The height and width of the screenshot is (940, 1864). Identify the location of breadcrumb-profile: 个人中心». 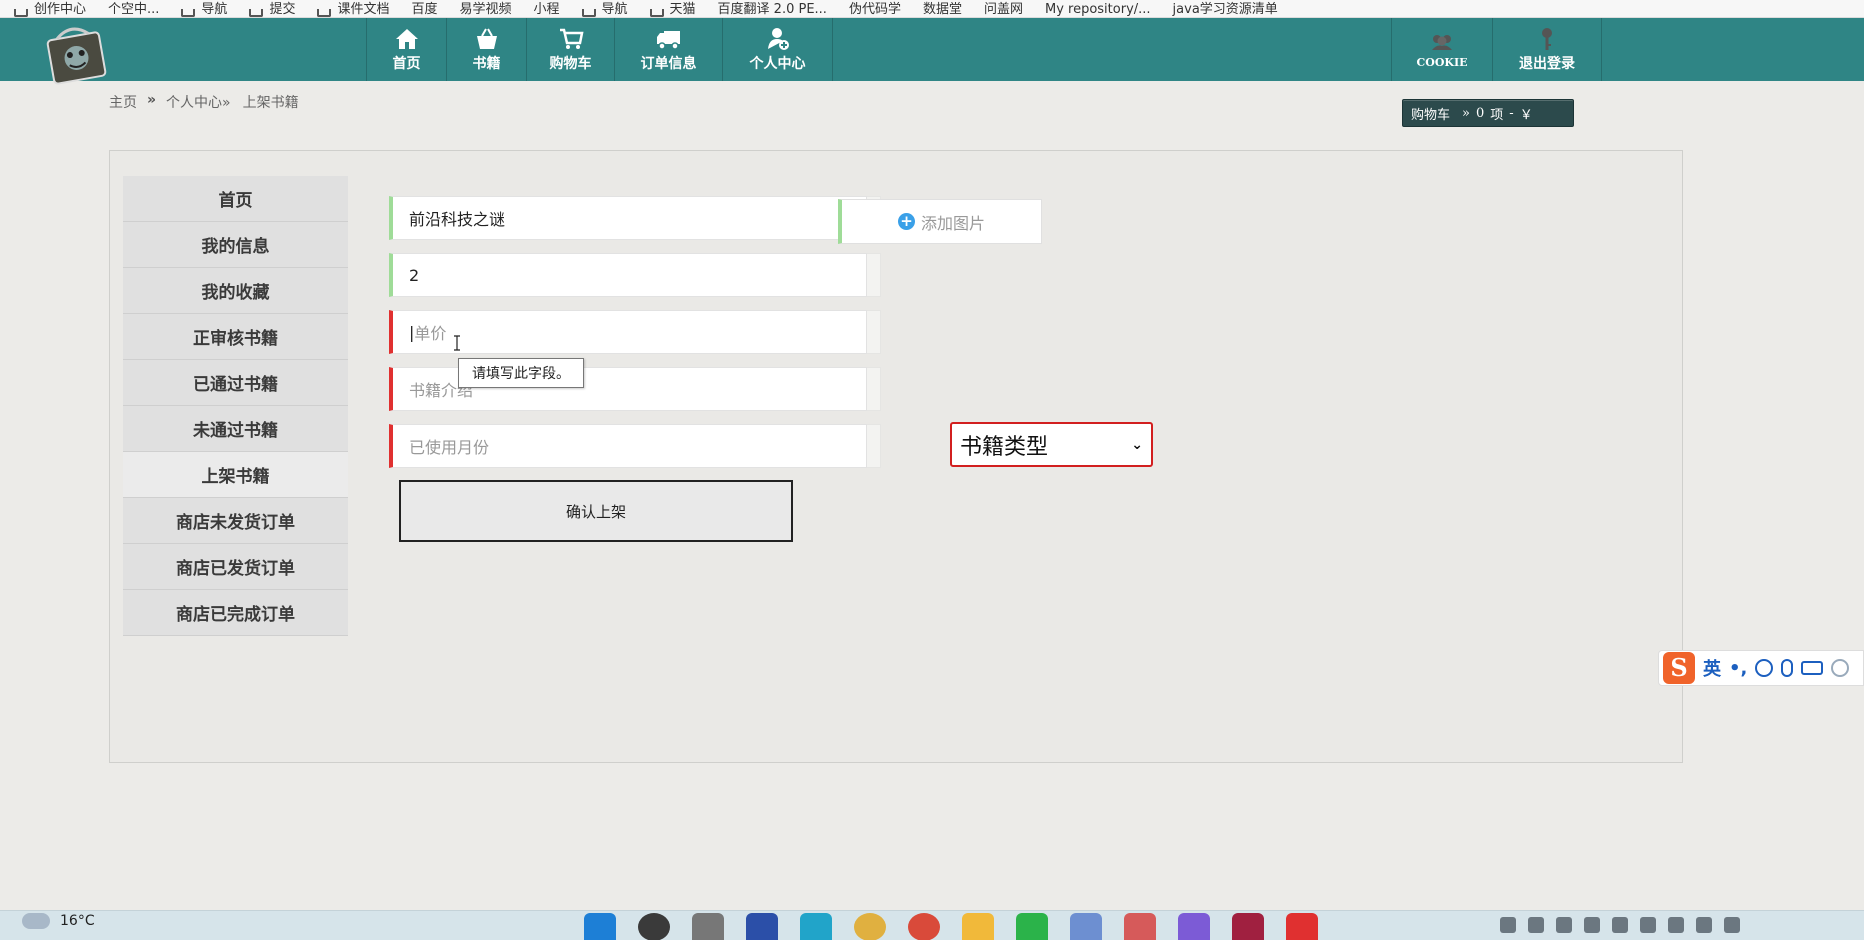
(198, 102).